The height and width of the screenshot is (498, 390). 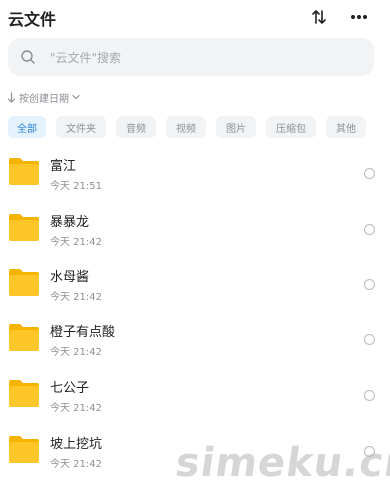 I want to click on page-title: 云文件, so click(x=32, y=19).